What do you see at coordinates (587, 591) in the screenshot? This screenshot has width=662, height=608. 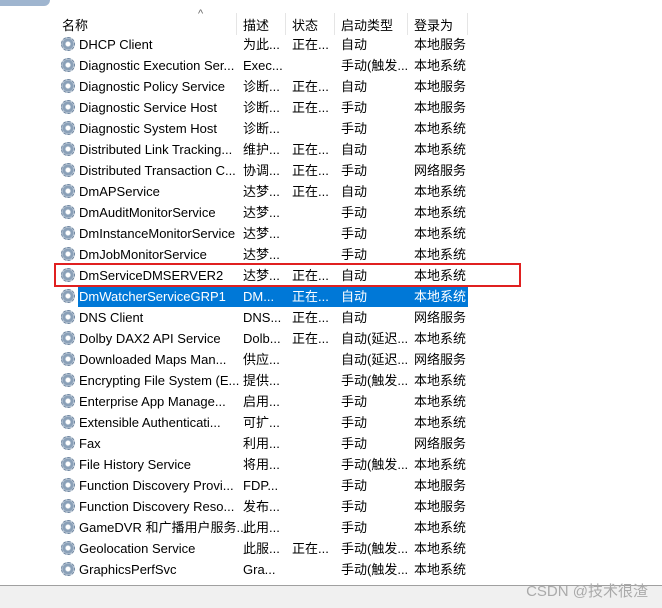 I see `watermark: CSDN @技术很渣` at bounding box center [587, 591].